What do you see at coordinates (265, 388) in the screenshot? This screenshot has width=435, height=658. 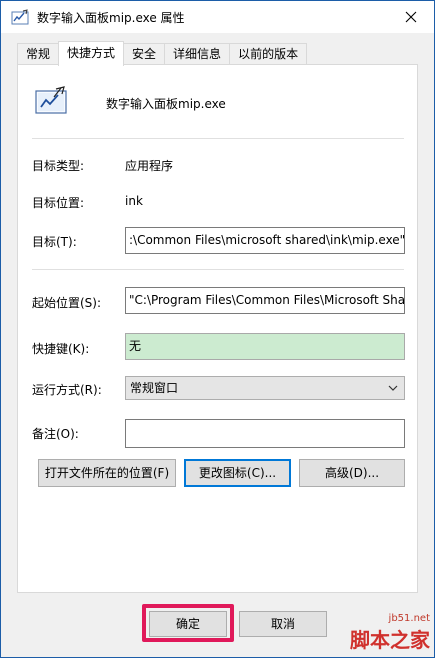 I see `run-select: 常规窗口` at bounding box center [265, 388].